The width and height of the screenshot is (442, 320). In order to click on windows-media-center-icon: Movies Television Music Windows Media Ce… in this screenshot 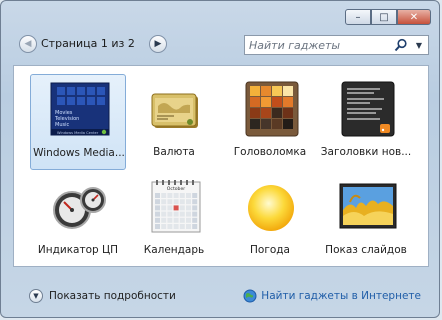, I will do `click(80, 109)`.